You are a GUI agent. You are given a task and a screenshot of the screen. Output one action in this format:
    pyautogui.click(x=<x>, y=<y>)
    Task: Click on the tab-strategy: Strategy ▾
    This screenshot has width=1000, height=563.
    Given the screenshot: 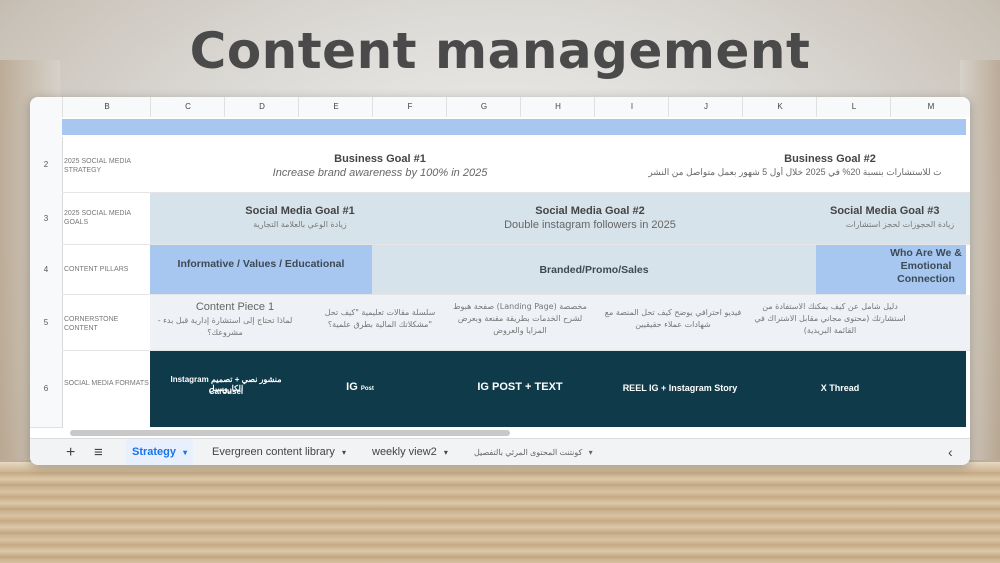 What is the action you would take?
    pyautogui.click(x=160, y=452)
    